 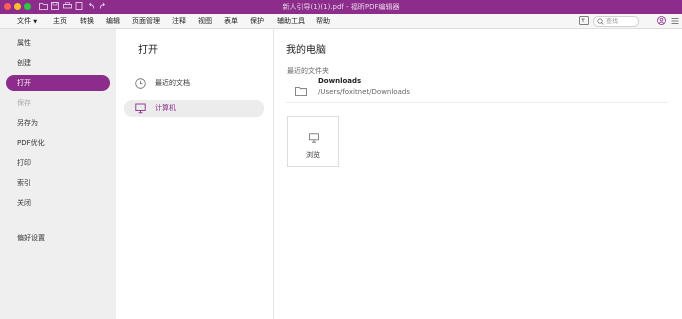 What do you see at coordinates (35, 22) in the screenshot?
I see `chevron-down-icon: ▼` at bounding box center [35, 22].